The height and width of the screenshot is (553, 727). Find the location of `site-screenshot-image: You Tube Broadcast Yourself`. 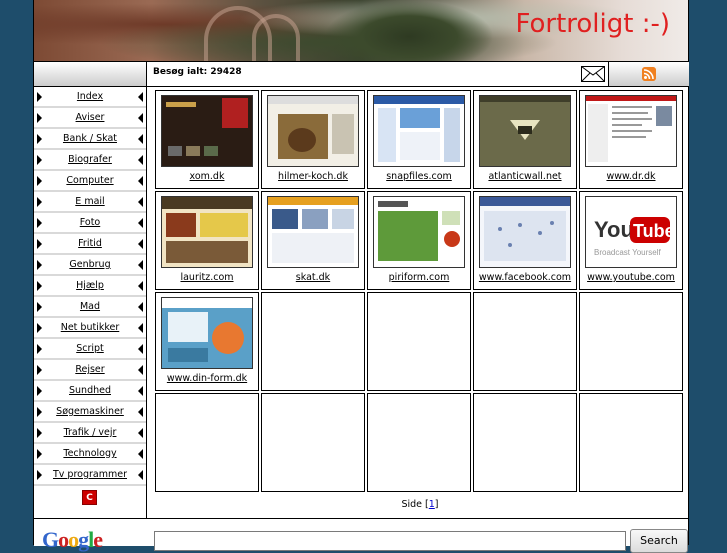

site-screenshot-image: You Tube Broadcast Yourself is located at coordinates (631, 232).